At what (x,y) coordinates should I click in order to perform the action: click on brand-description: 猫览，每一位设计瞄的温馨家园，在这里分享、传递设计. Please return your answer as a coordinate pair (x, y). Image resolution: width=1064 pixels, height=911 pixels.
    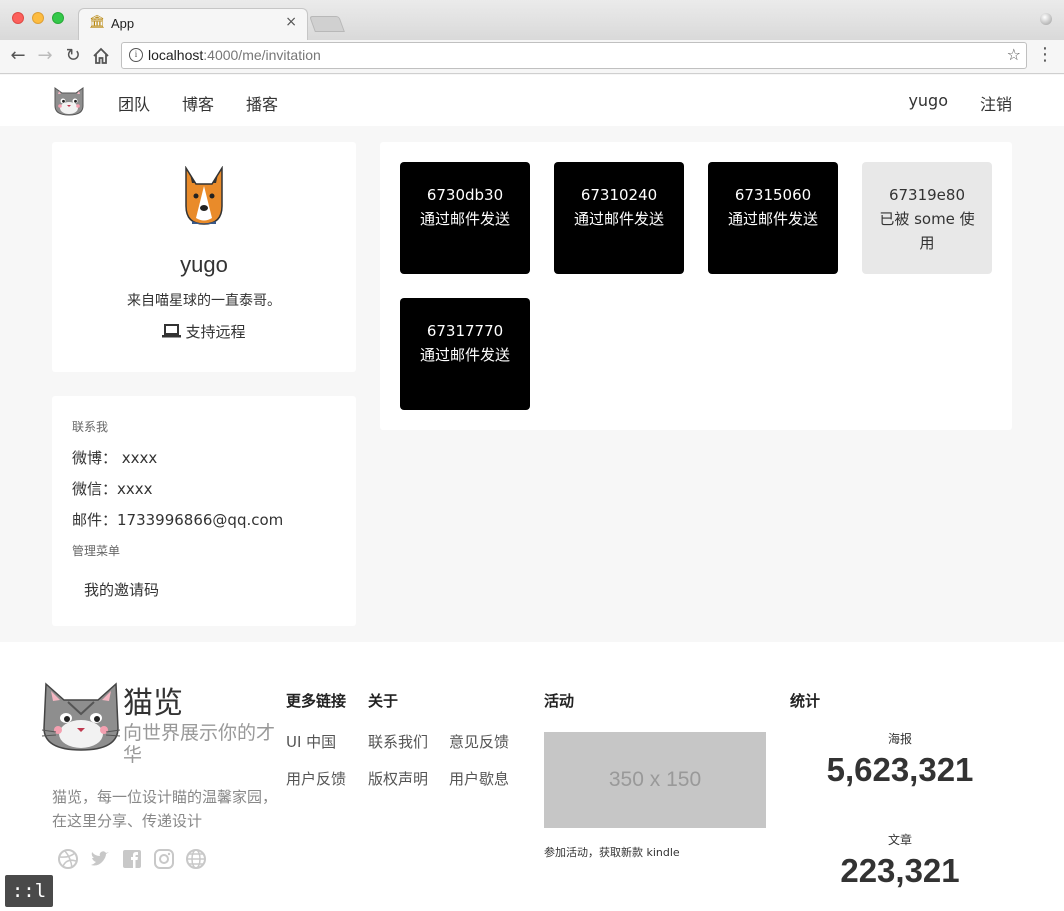
    Looking at the image, I should click on (165, 809).